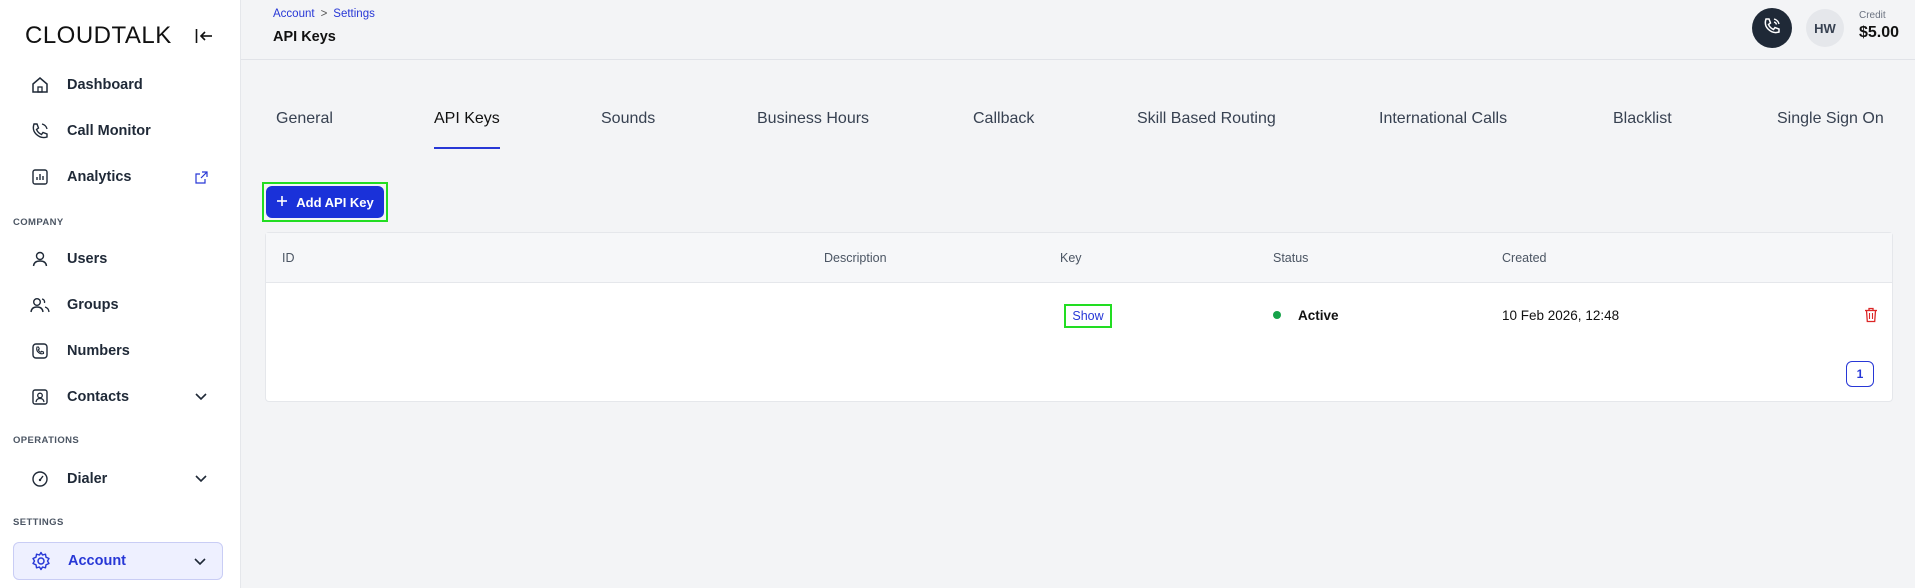  I want to click on phone-icon, so click(1772, 28).